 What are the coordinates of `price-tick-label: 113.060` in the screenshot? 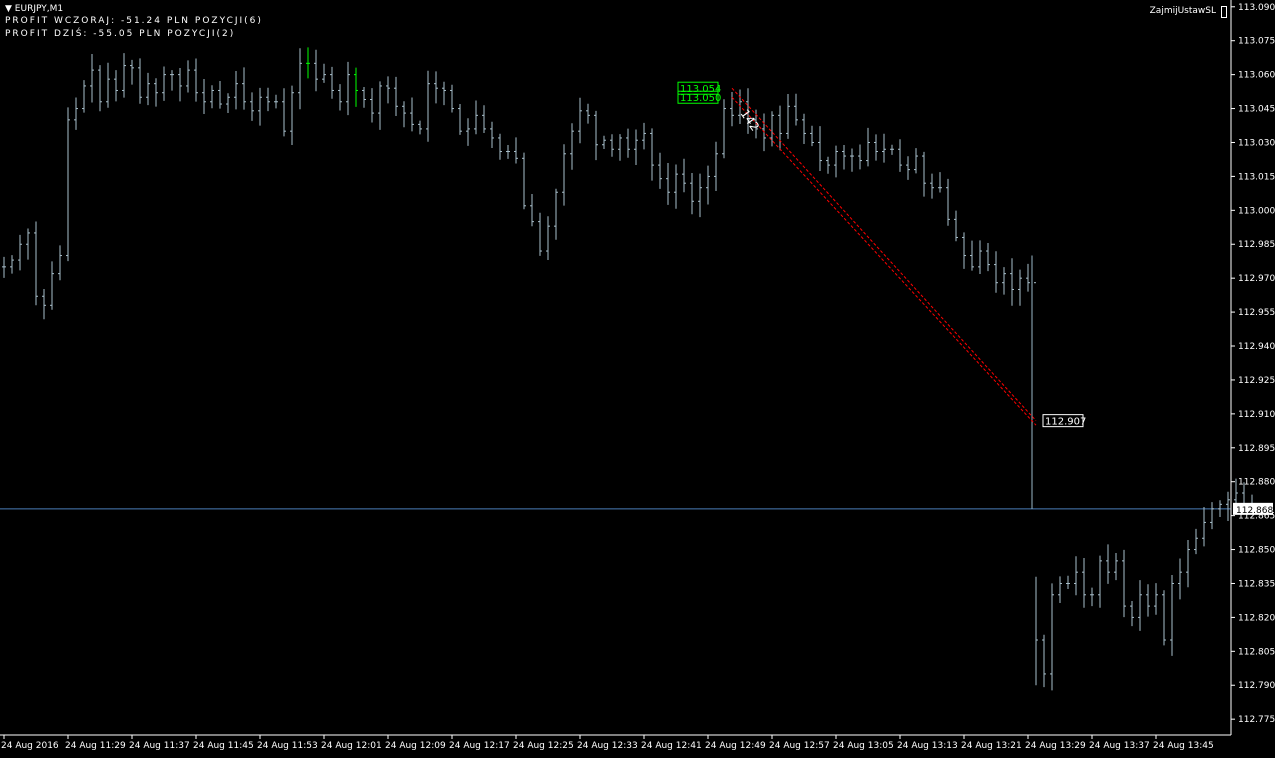 It's located at (1256, 76).